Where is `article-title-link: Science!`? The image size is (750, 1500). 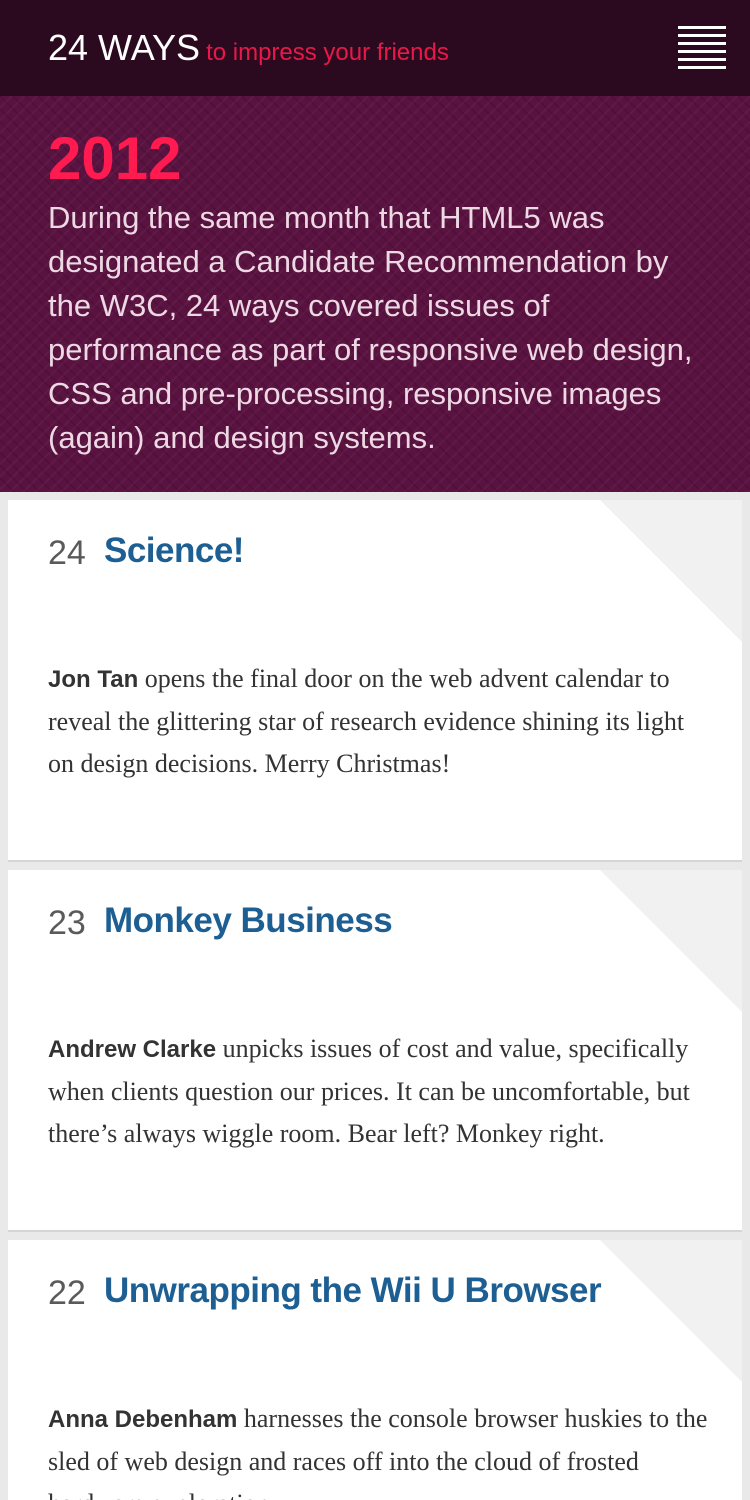 article-title-link: Science! is located at coordinates (354, 551).